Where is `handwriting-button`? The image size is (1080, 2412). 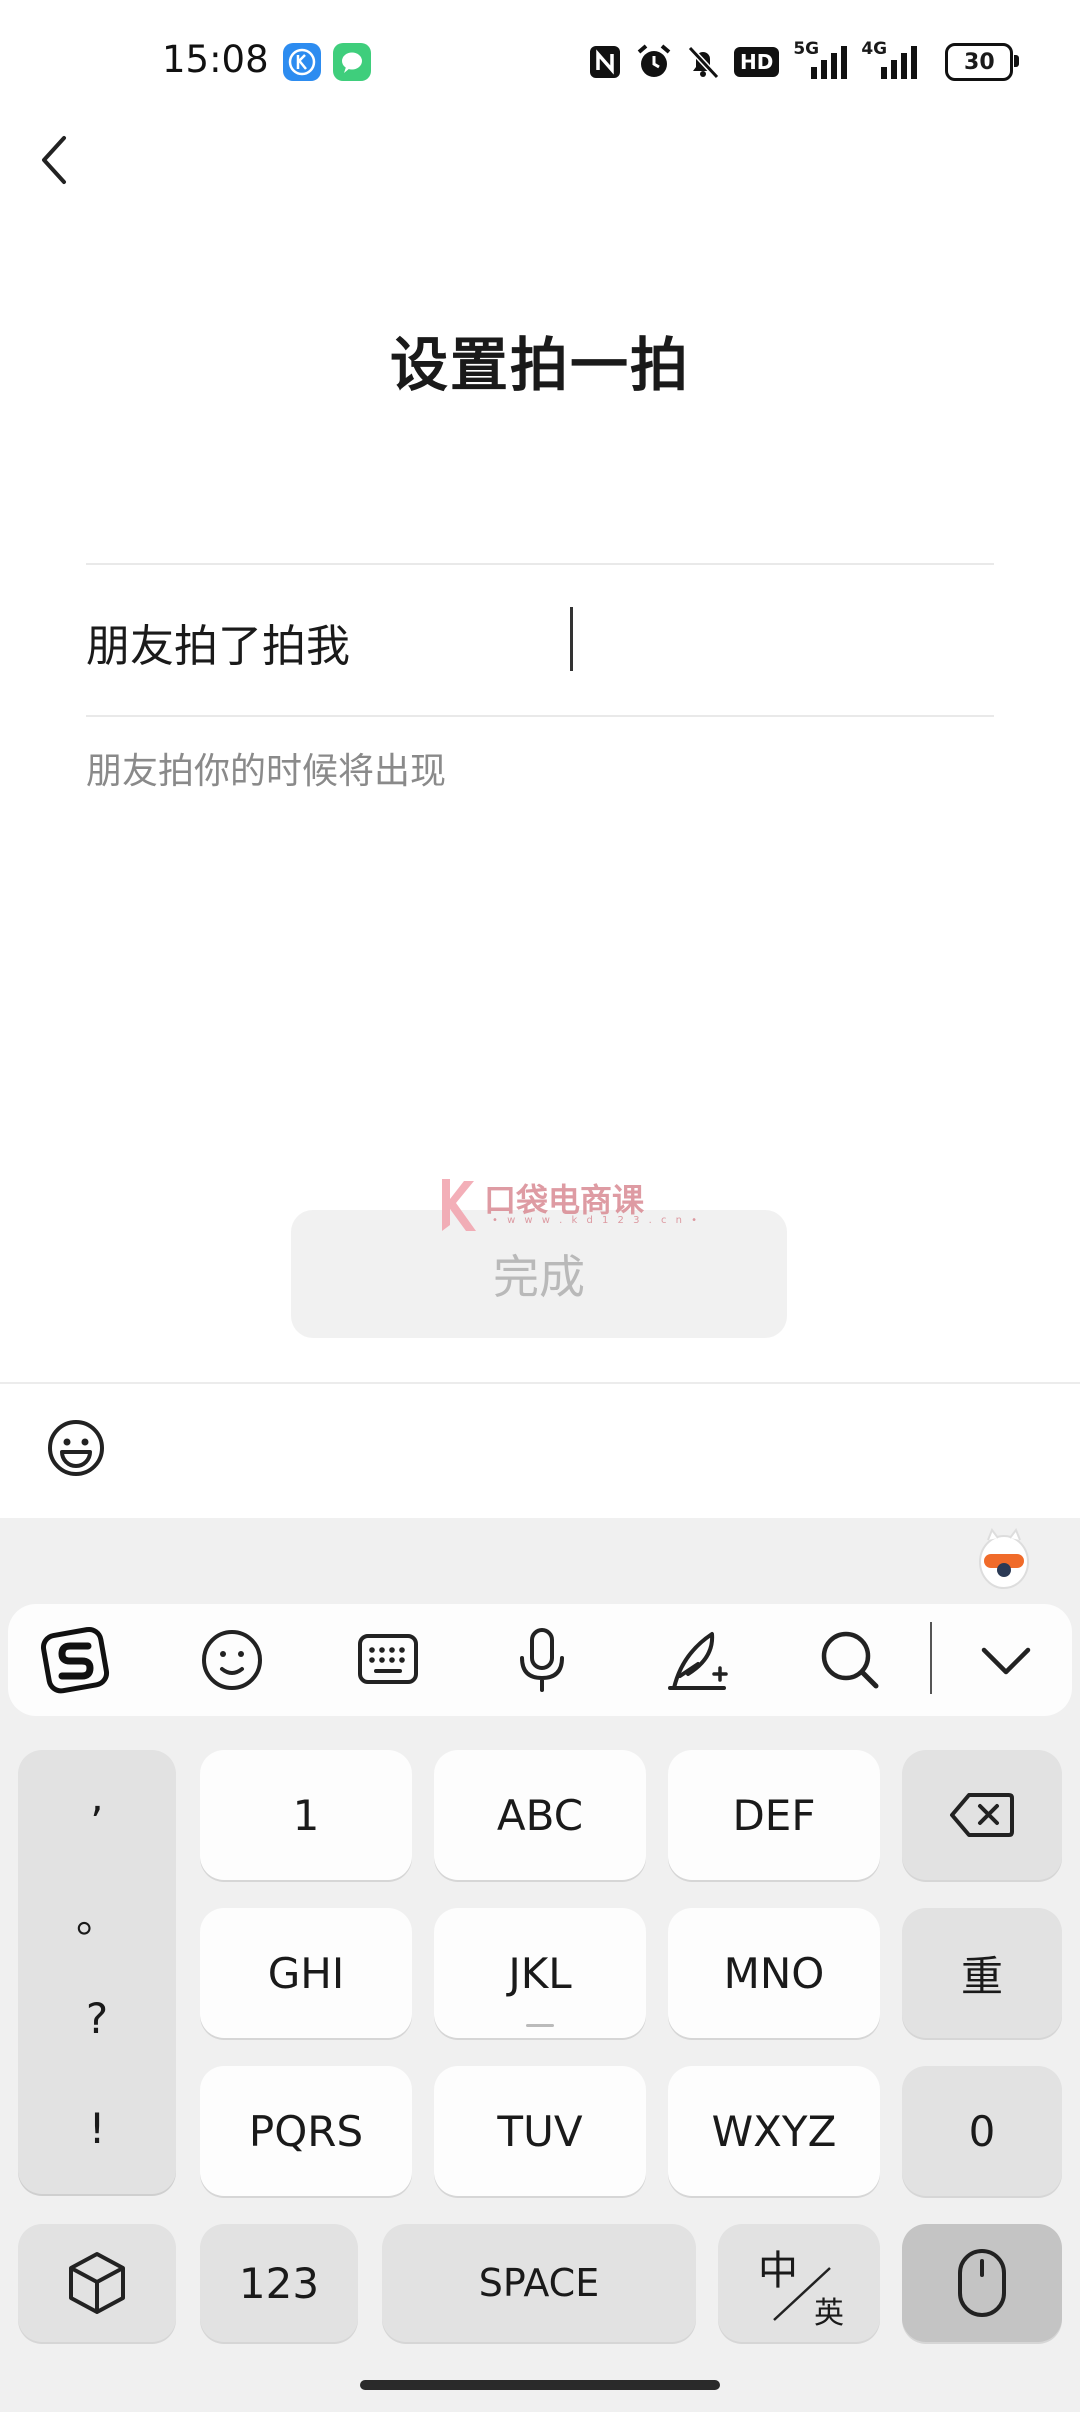 handwriting-button is located at coordinates (698, 1660).